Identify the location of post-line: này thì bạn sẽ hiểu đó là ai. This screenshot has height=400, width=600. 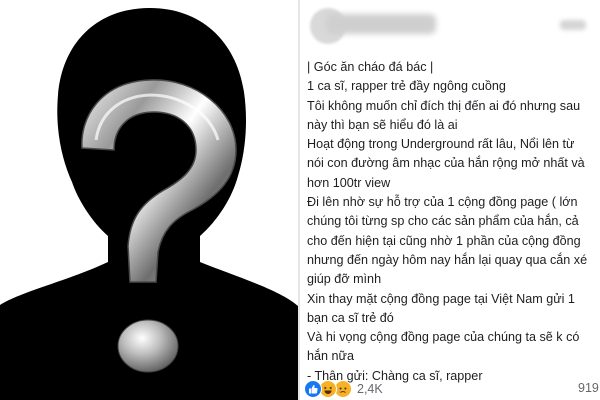
(382, 124).